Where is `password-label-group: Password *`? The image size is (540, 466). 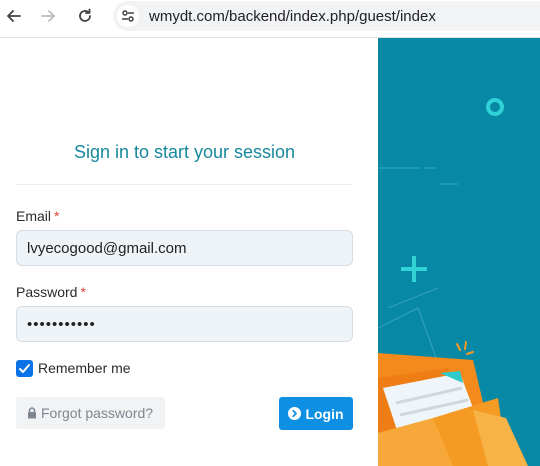
password-label-group: Password * is located at coordinates (51, 292).